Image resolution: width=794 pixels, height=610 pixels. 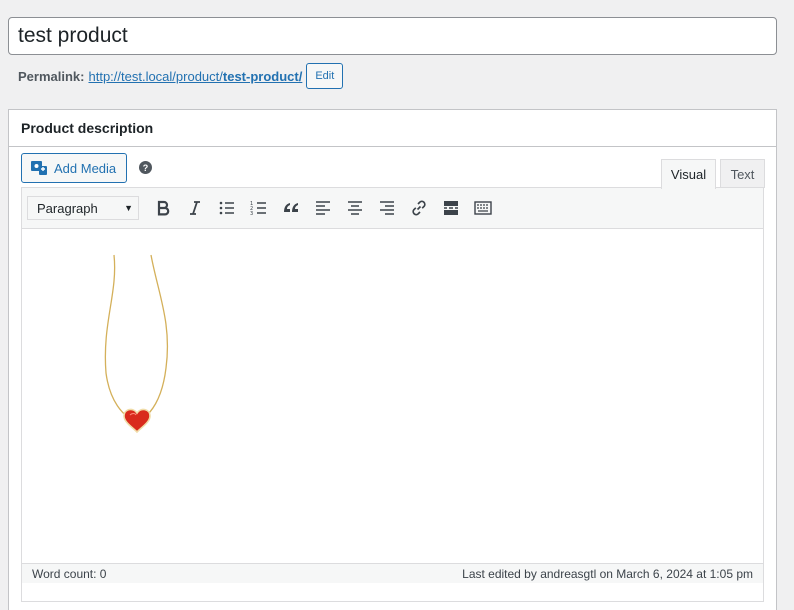 What do you see at coordinates (128, 208) in the screenshot?
I see `chevron-down-icon: ▼` at bounding box center [128, 208].